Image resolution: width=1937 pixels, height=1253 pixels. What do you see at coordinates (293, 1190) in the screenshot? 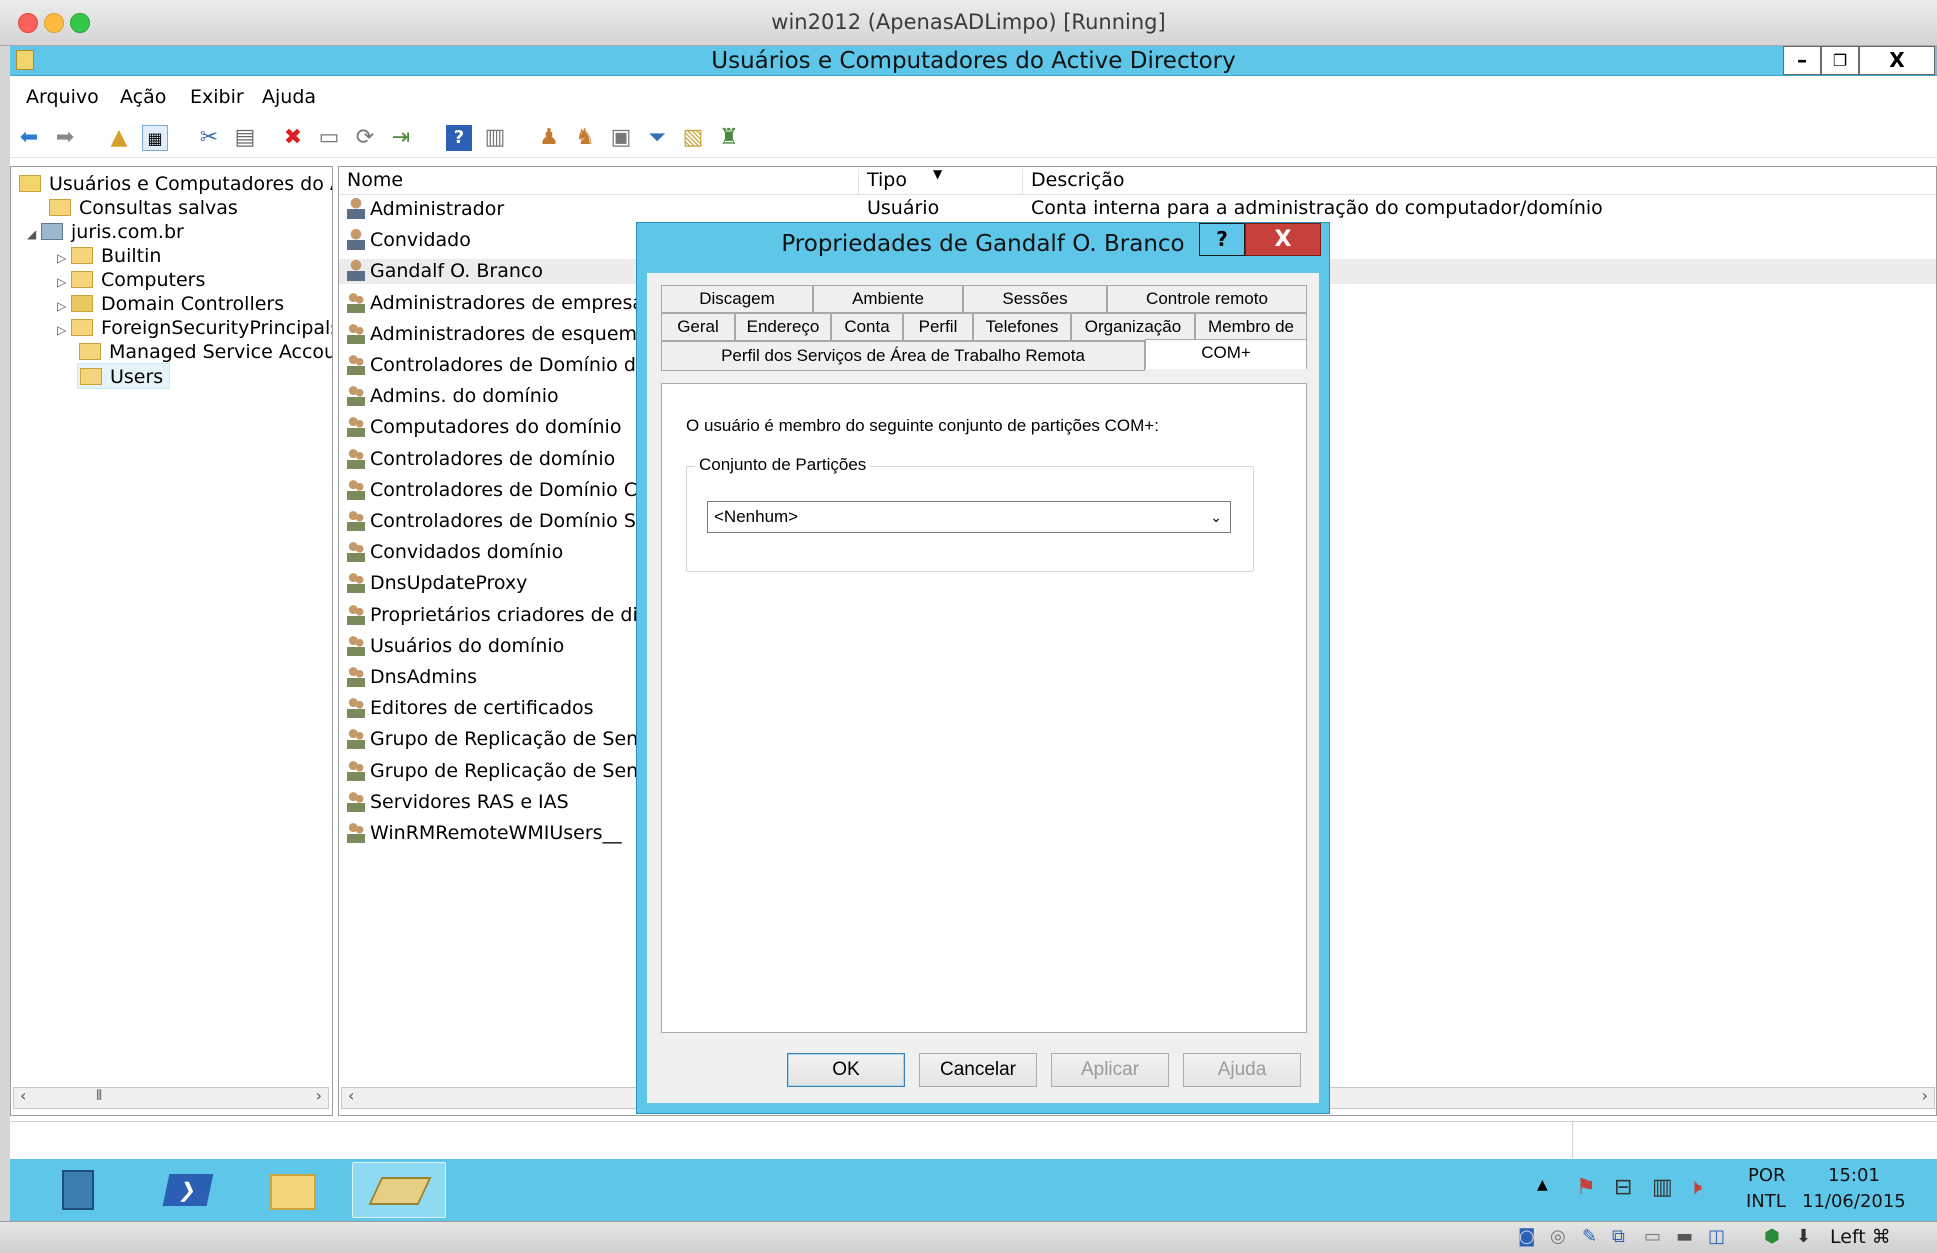
I see `taskbar-explorer` at bounding box center [293, 1190].